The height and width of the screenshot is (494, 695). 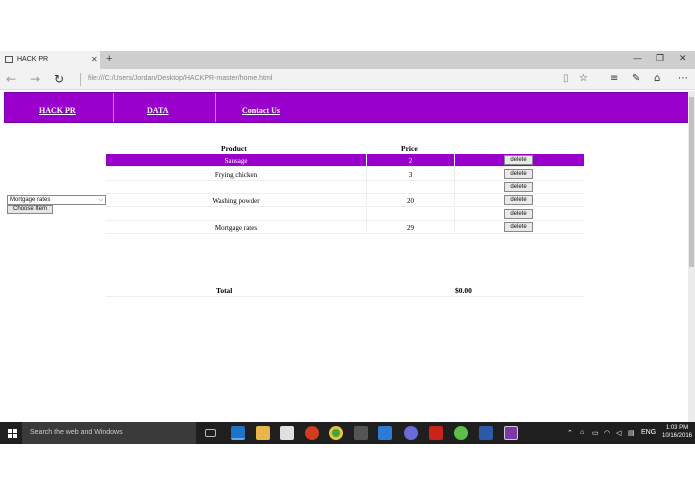 I want to click on clock-date: 10/16/2016, so click(x=677, y=436).